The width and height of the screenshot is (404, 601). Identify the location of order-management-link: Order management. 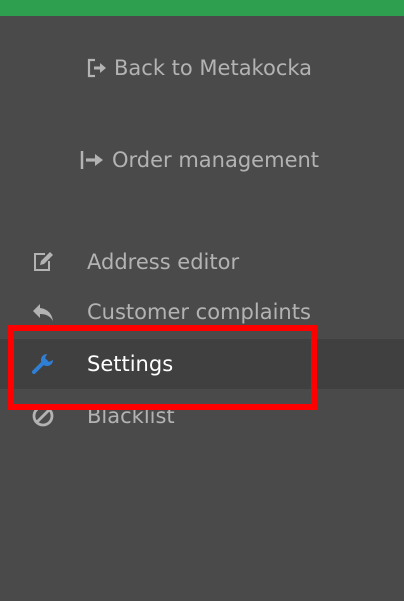
(199, 160).